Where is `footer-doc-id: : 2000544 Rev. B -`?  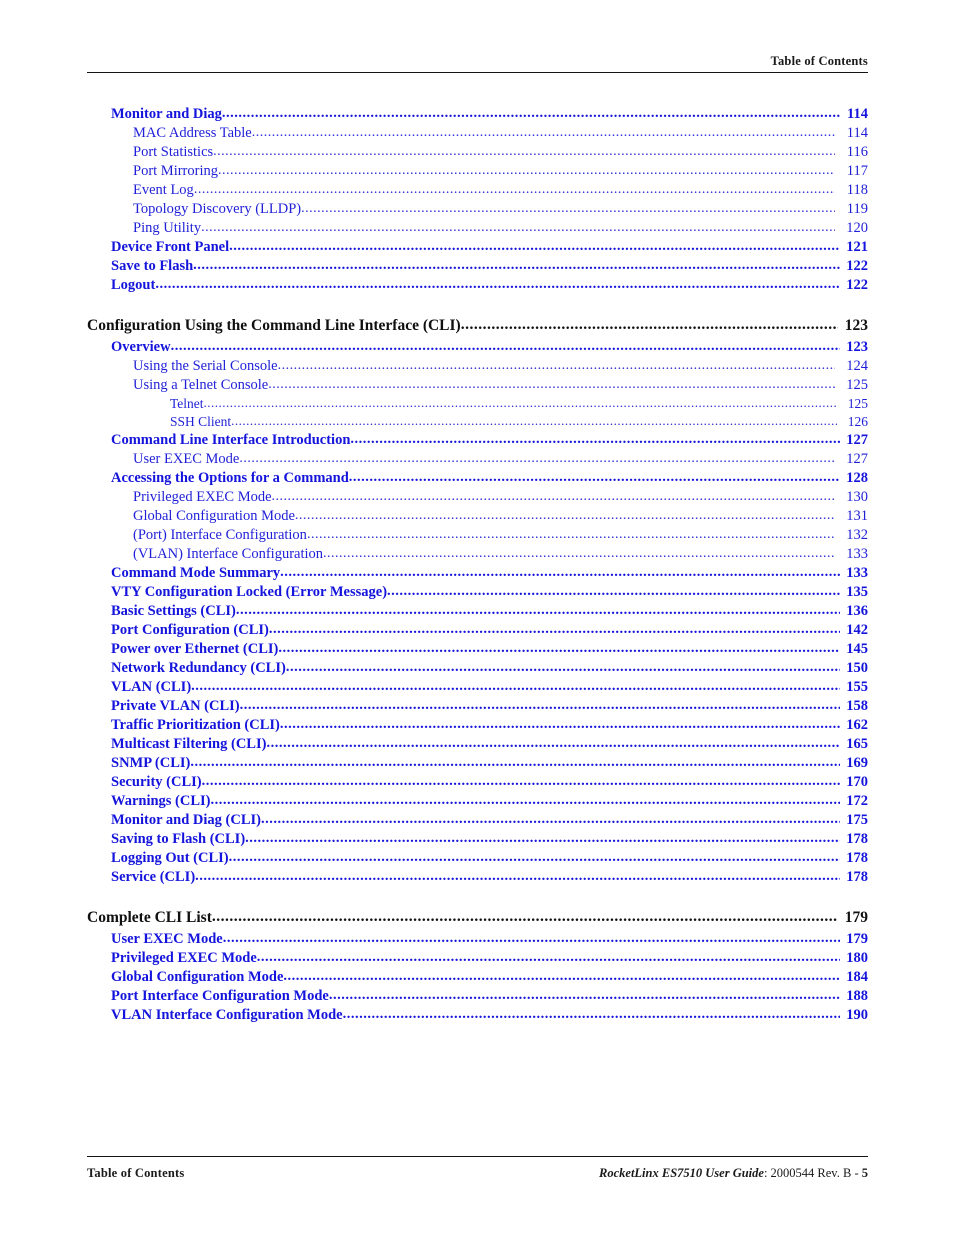
footer-doc-id: : 2000544 Rev. B - is located at coordinates (812, 1173).